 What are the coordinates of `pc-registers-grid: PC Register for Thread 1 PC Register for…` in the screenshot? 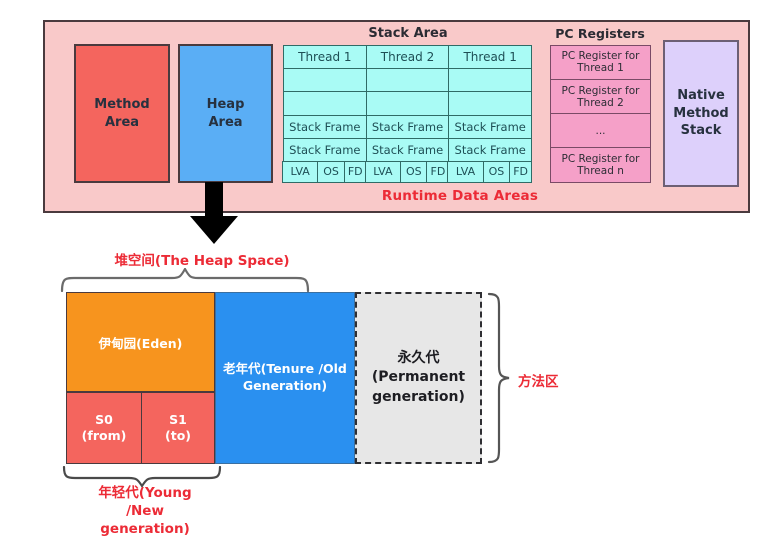 It's located at (600, 113).